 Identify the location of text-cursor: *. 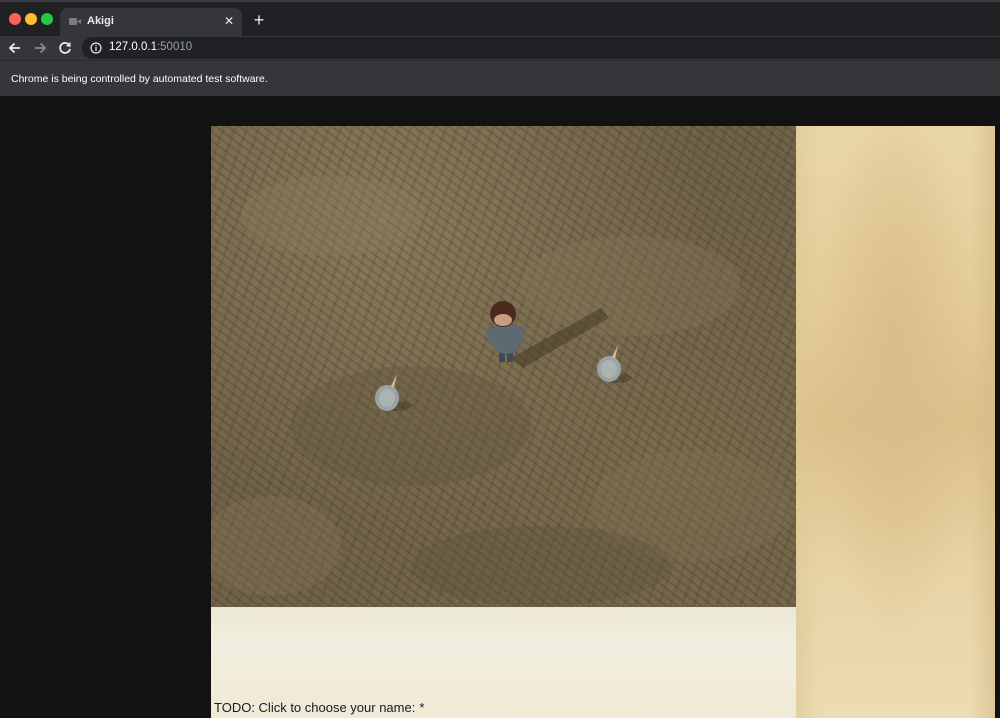
(422, 707).